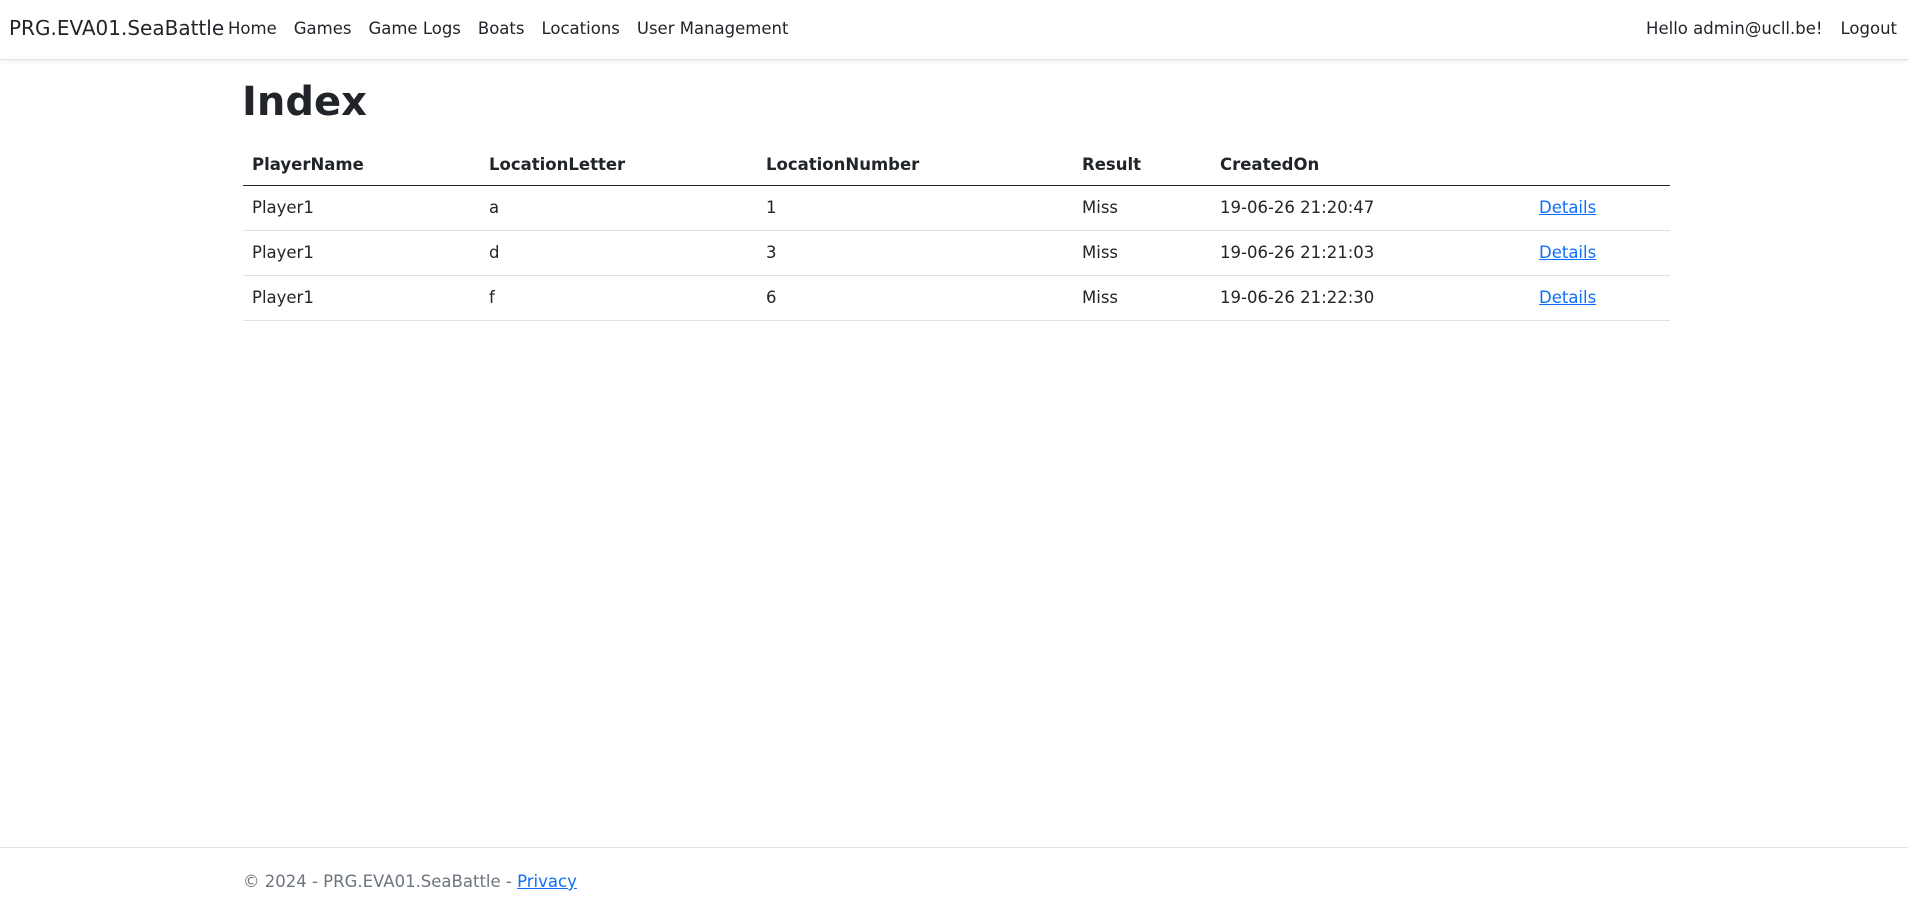  Describe the element at coordinates (1869, 28) in the screenshot. I see `logout-button: Logout` at that location.